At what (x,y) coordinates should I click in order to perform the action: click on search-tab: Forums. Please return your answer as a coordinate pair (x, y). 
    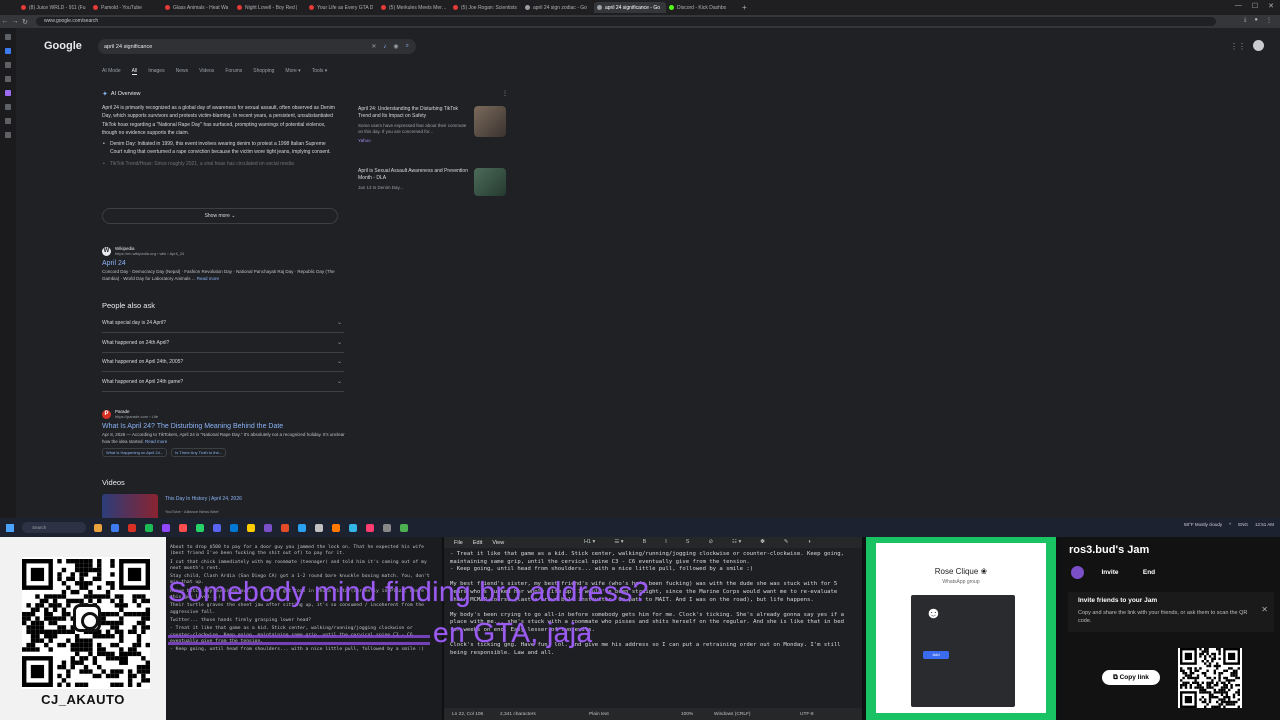
    Looking at the image, I should click on (233, 71).